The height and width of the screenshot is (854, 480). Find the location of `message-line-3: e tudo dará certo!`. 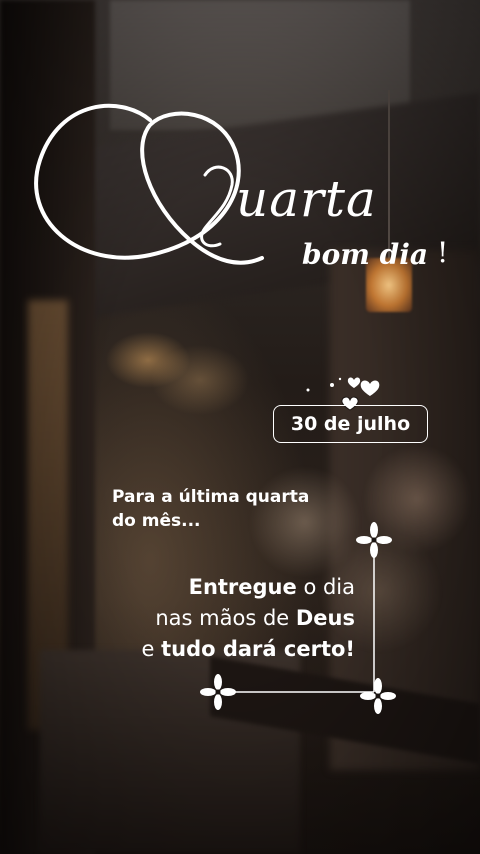

message-line-3: e tudo dará certo! is located at coordinates (248, 649).